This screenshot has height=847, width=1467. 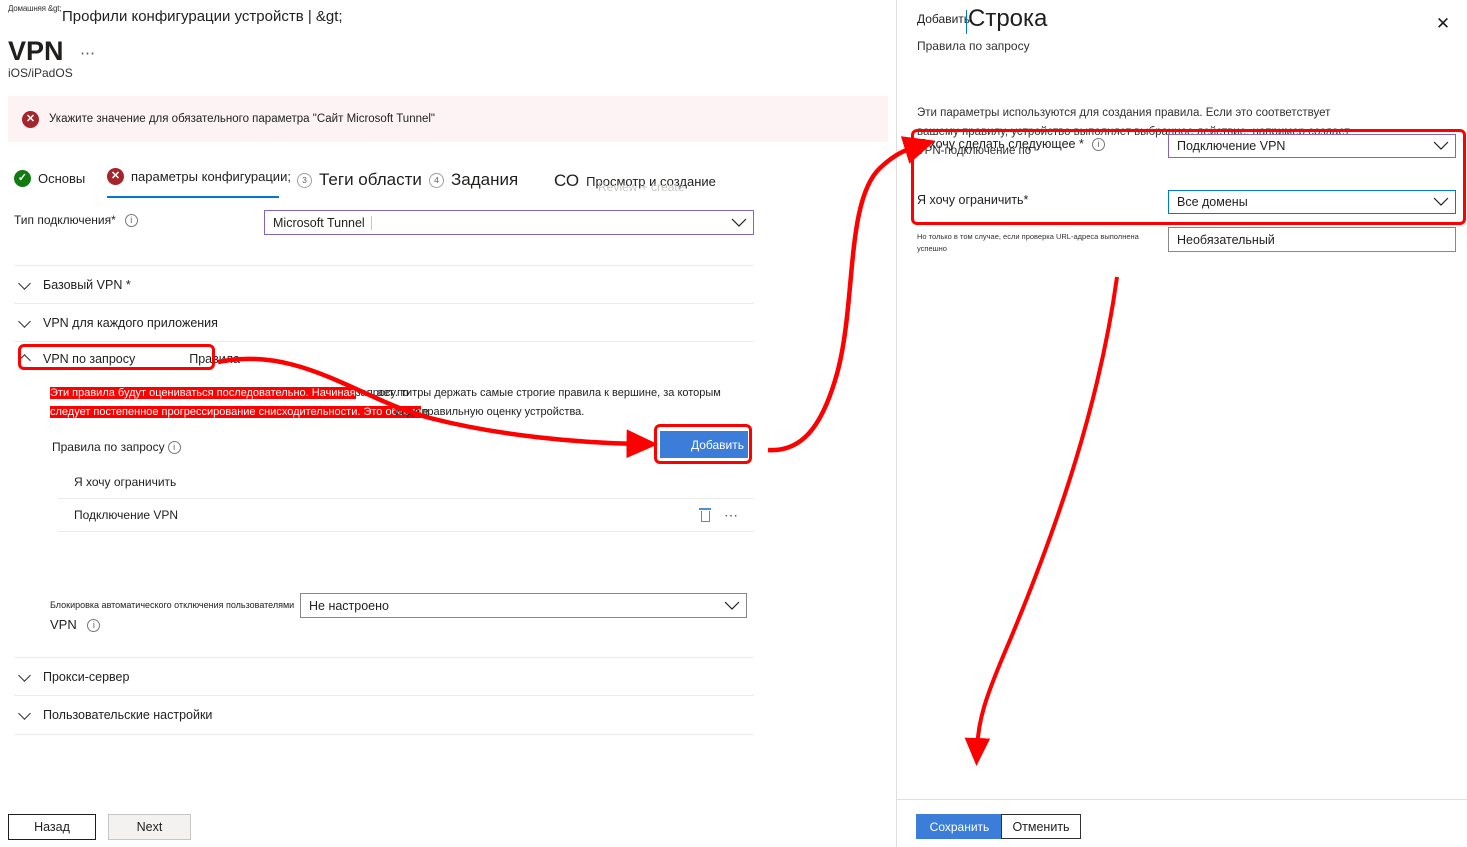 What do you see at coordinates (1182, 799) in the screenshot?
I see `blade-footer-divider` at bounding box center [1182, 799].